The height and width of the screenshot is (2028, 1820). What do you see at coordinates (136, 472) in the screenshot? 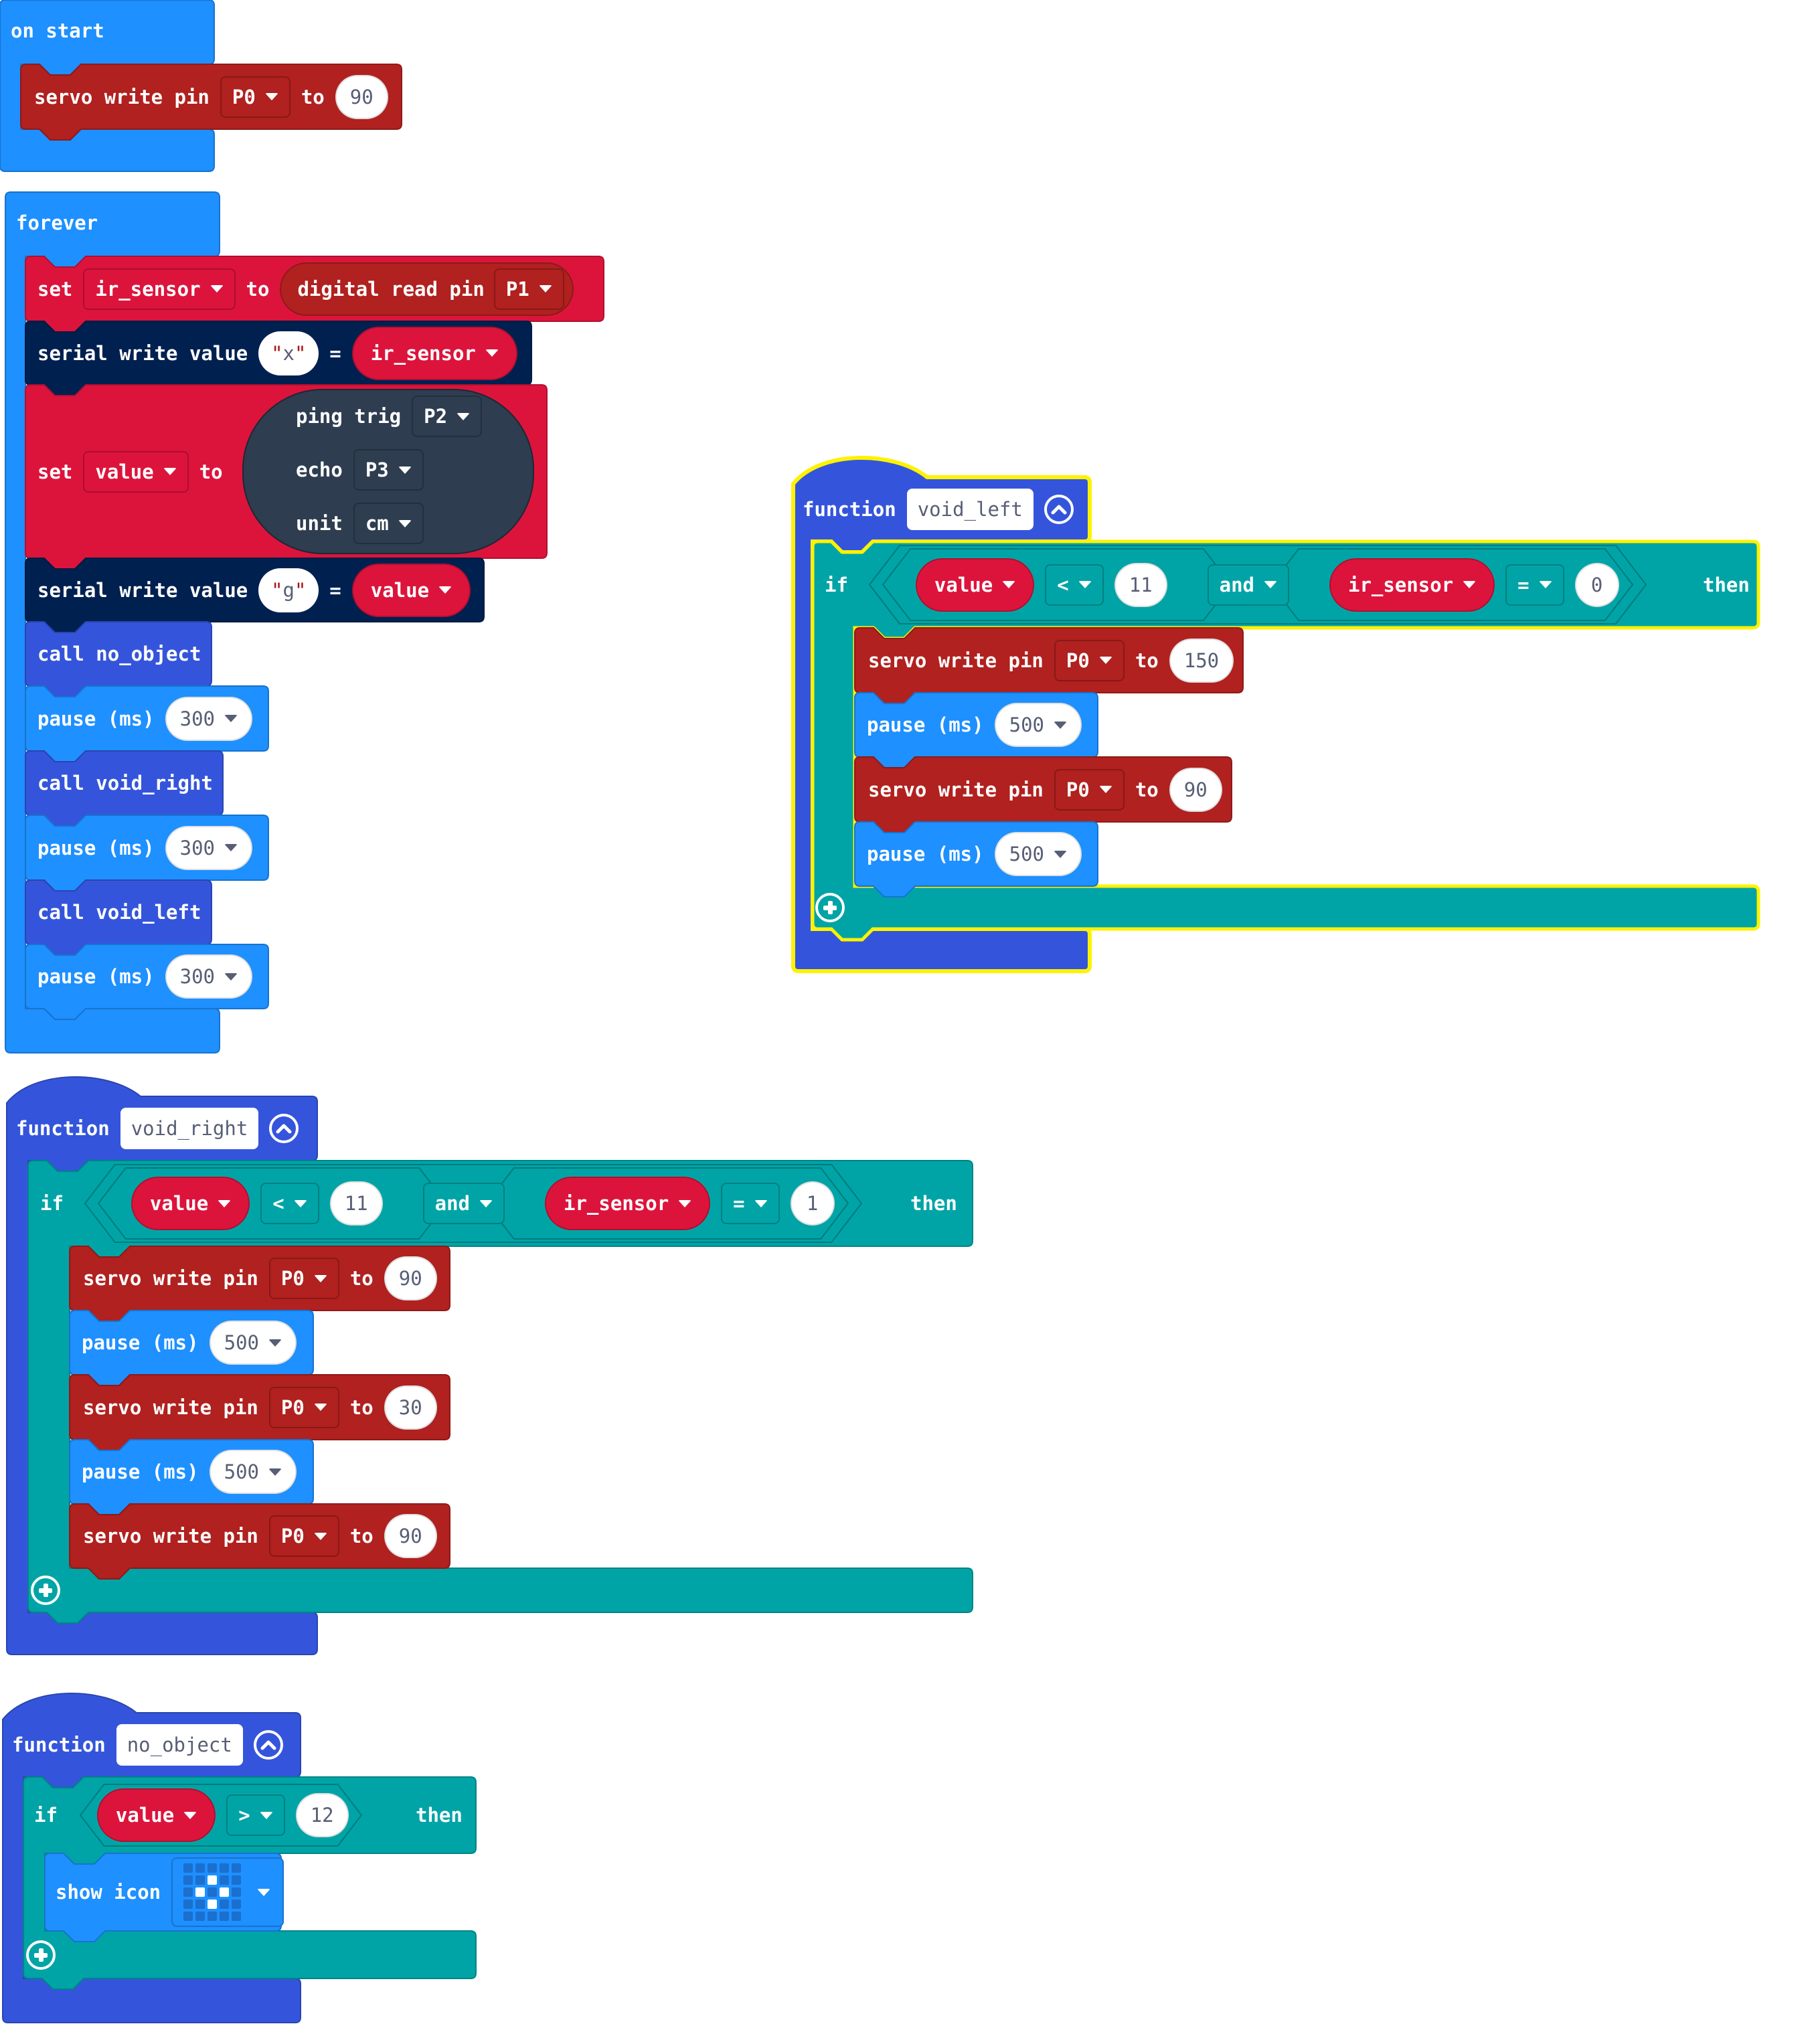
I see `variable-dropdown: value` at bounding box center [136, 472].